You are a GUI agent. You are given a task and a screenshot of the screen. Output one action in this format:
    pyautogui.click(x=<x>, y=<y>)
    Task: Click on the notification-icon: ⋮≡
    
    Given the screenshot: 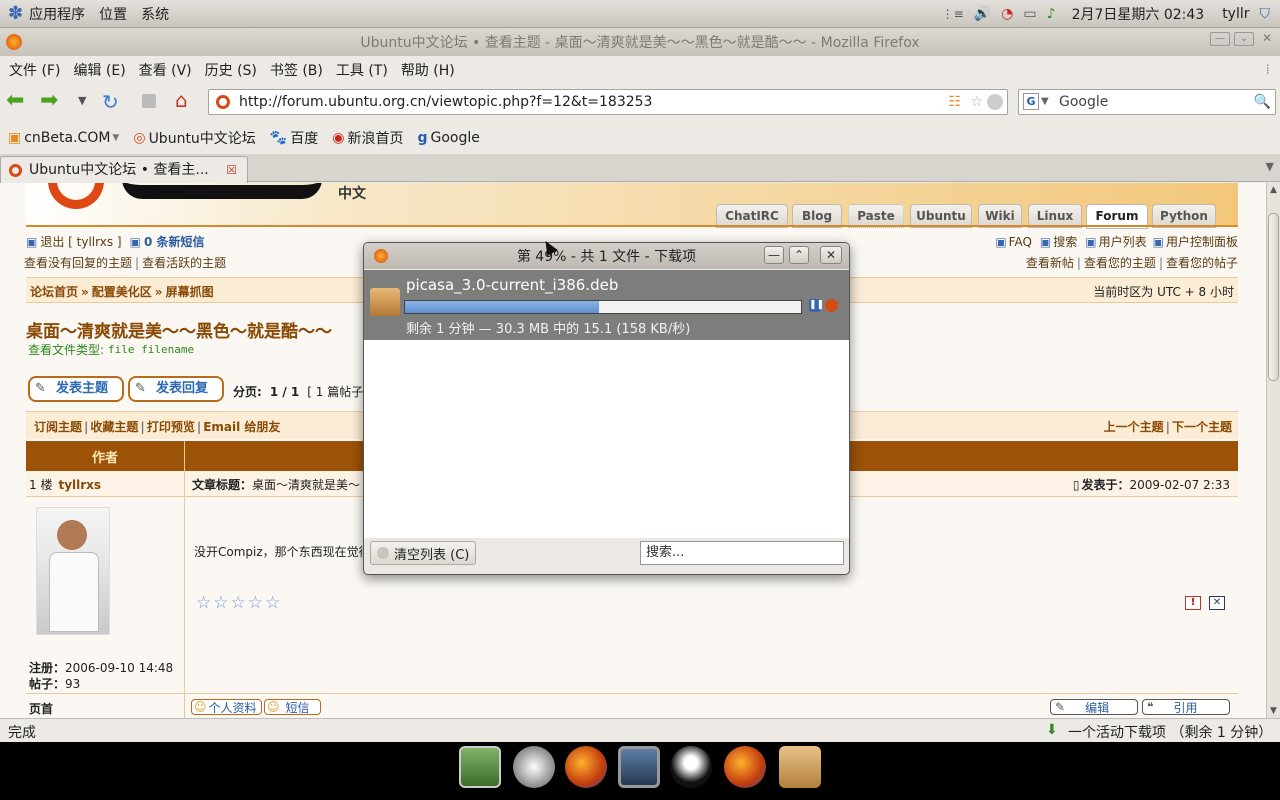 What is the action you would take?
    pyautogui.click(x=953, y=14)
    